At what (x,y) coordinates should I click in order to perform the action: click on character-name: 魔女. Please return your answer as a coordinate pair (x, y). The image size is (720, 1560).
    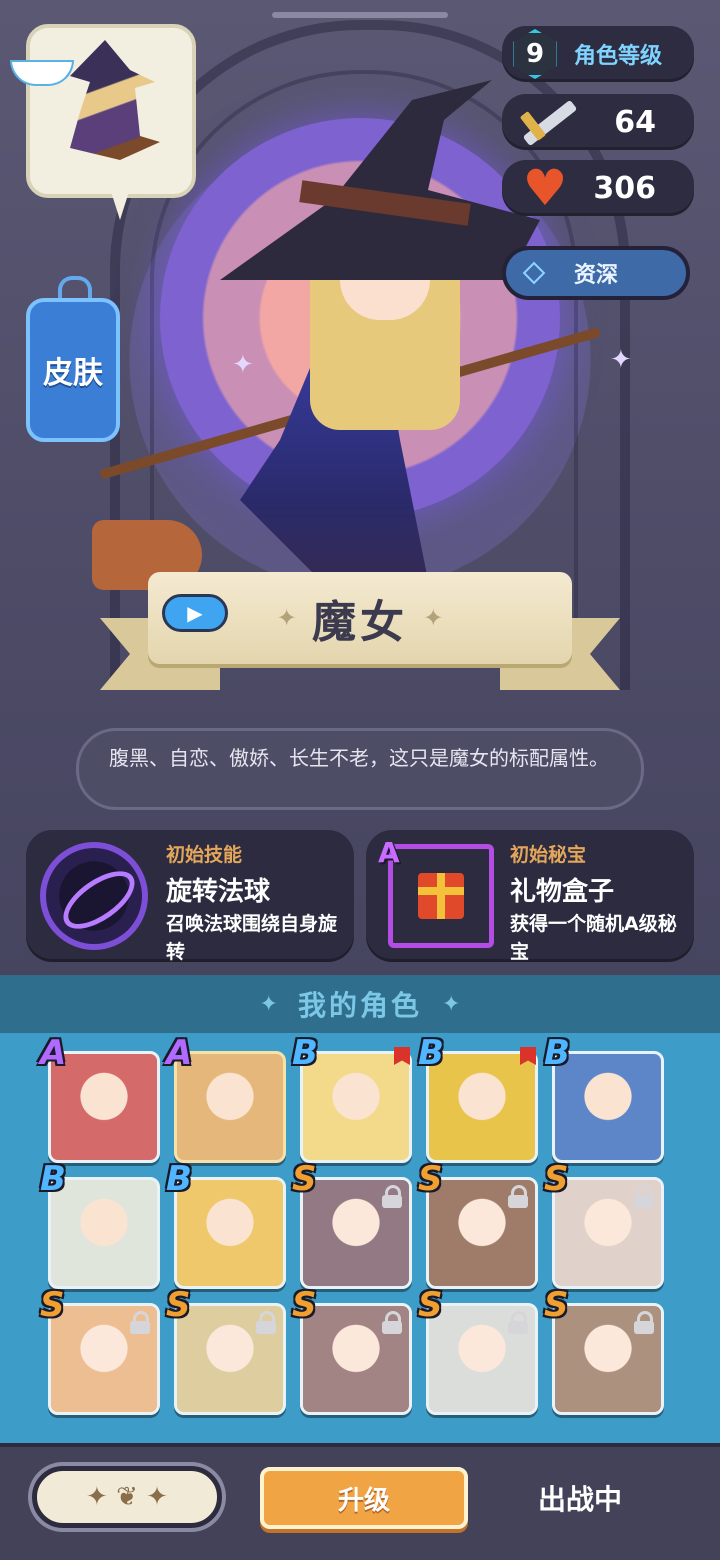
    Looking at the image, I should click on (360, 622).